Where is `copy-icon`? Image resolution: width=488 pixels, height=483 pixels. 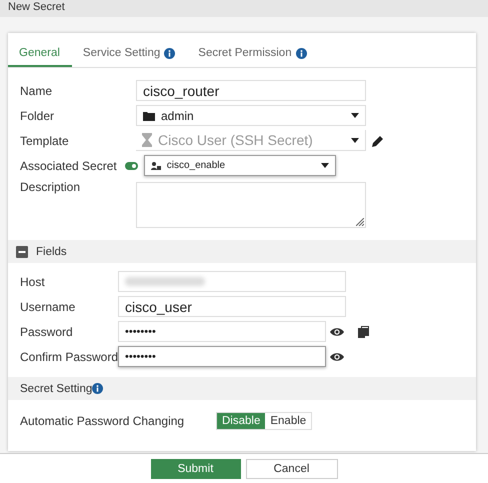 copy-icon is located at coordinates (363, 332).